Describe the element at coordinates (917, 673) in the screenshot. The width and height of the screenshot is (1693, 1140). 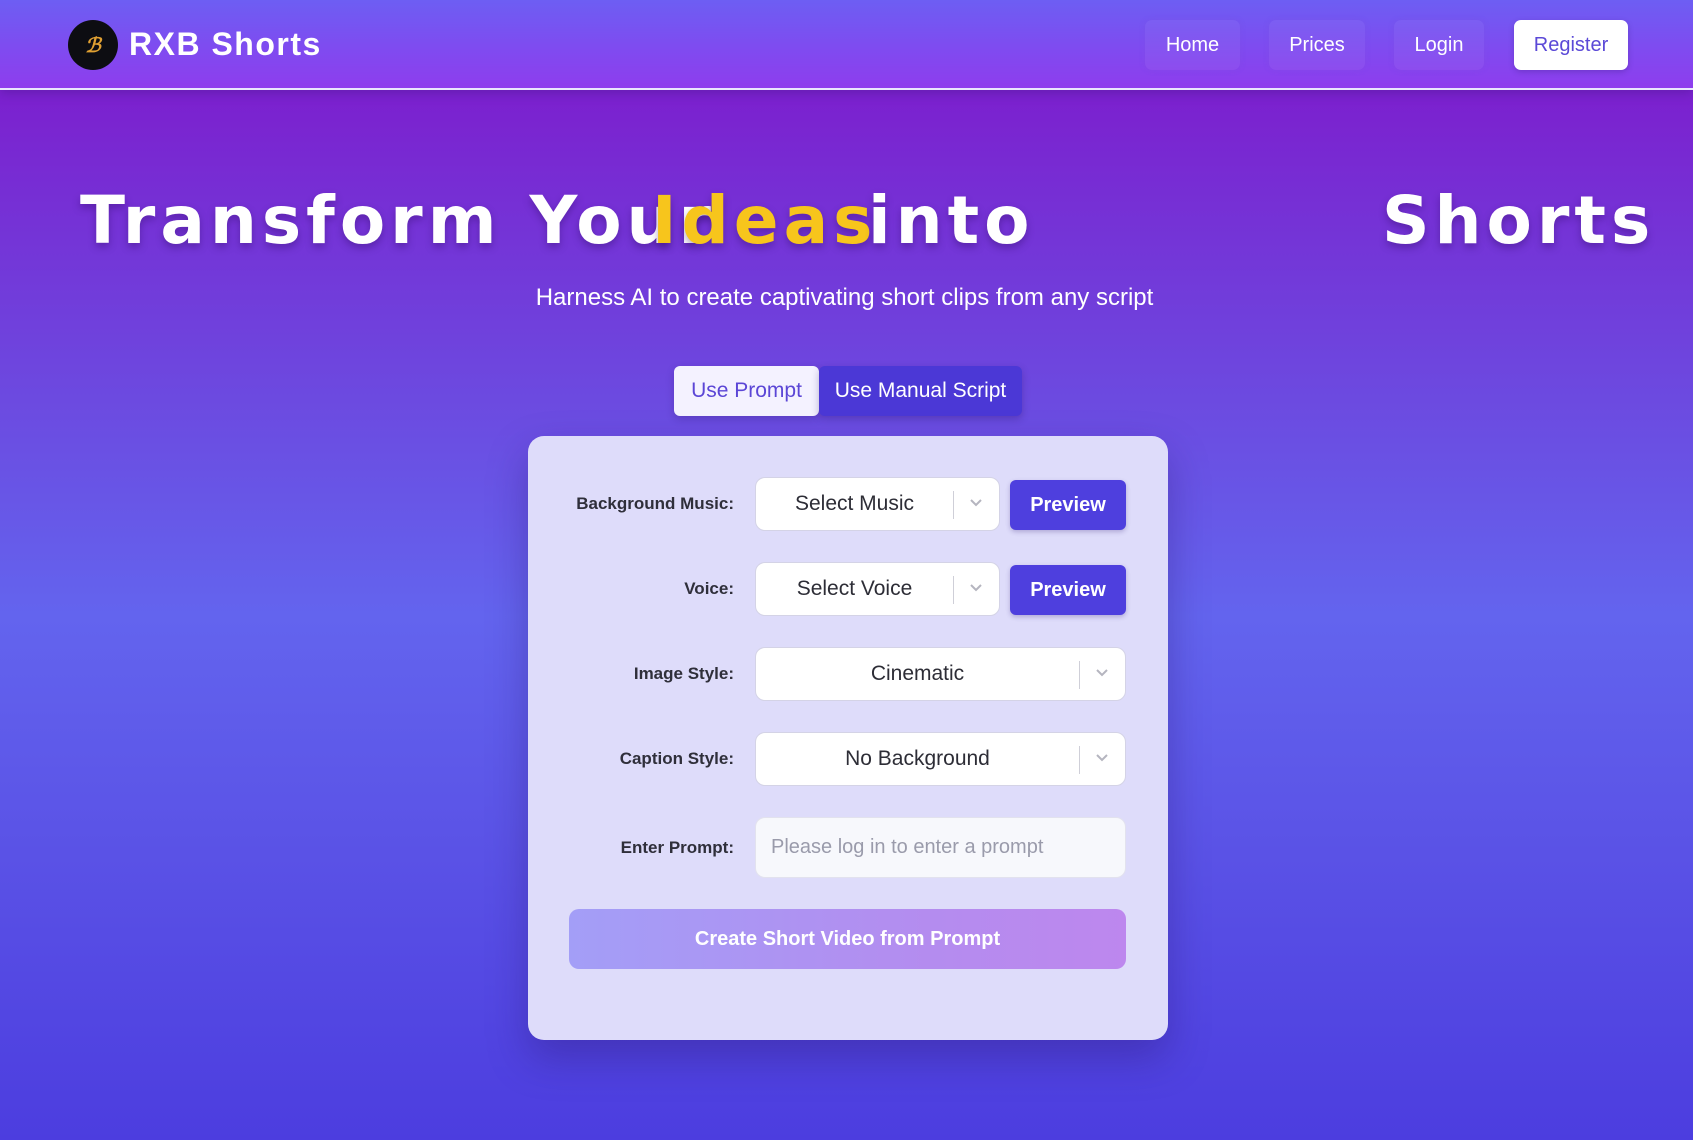
I see `image-style-select-value: Cinematic` at that location.